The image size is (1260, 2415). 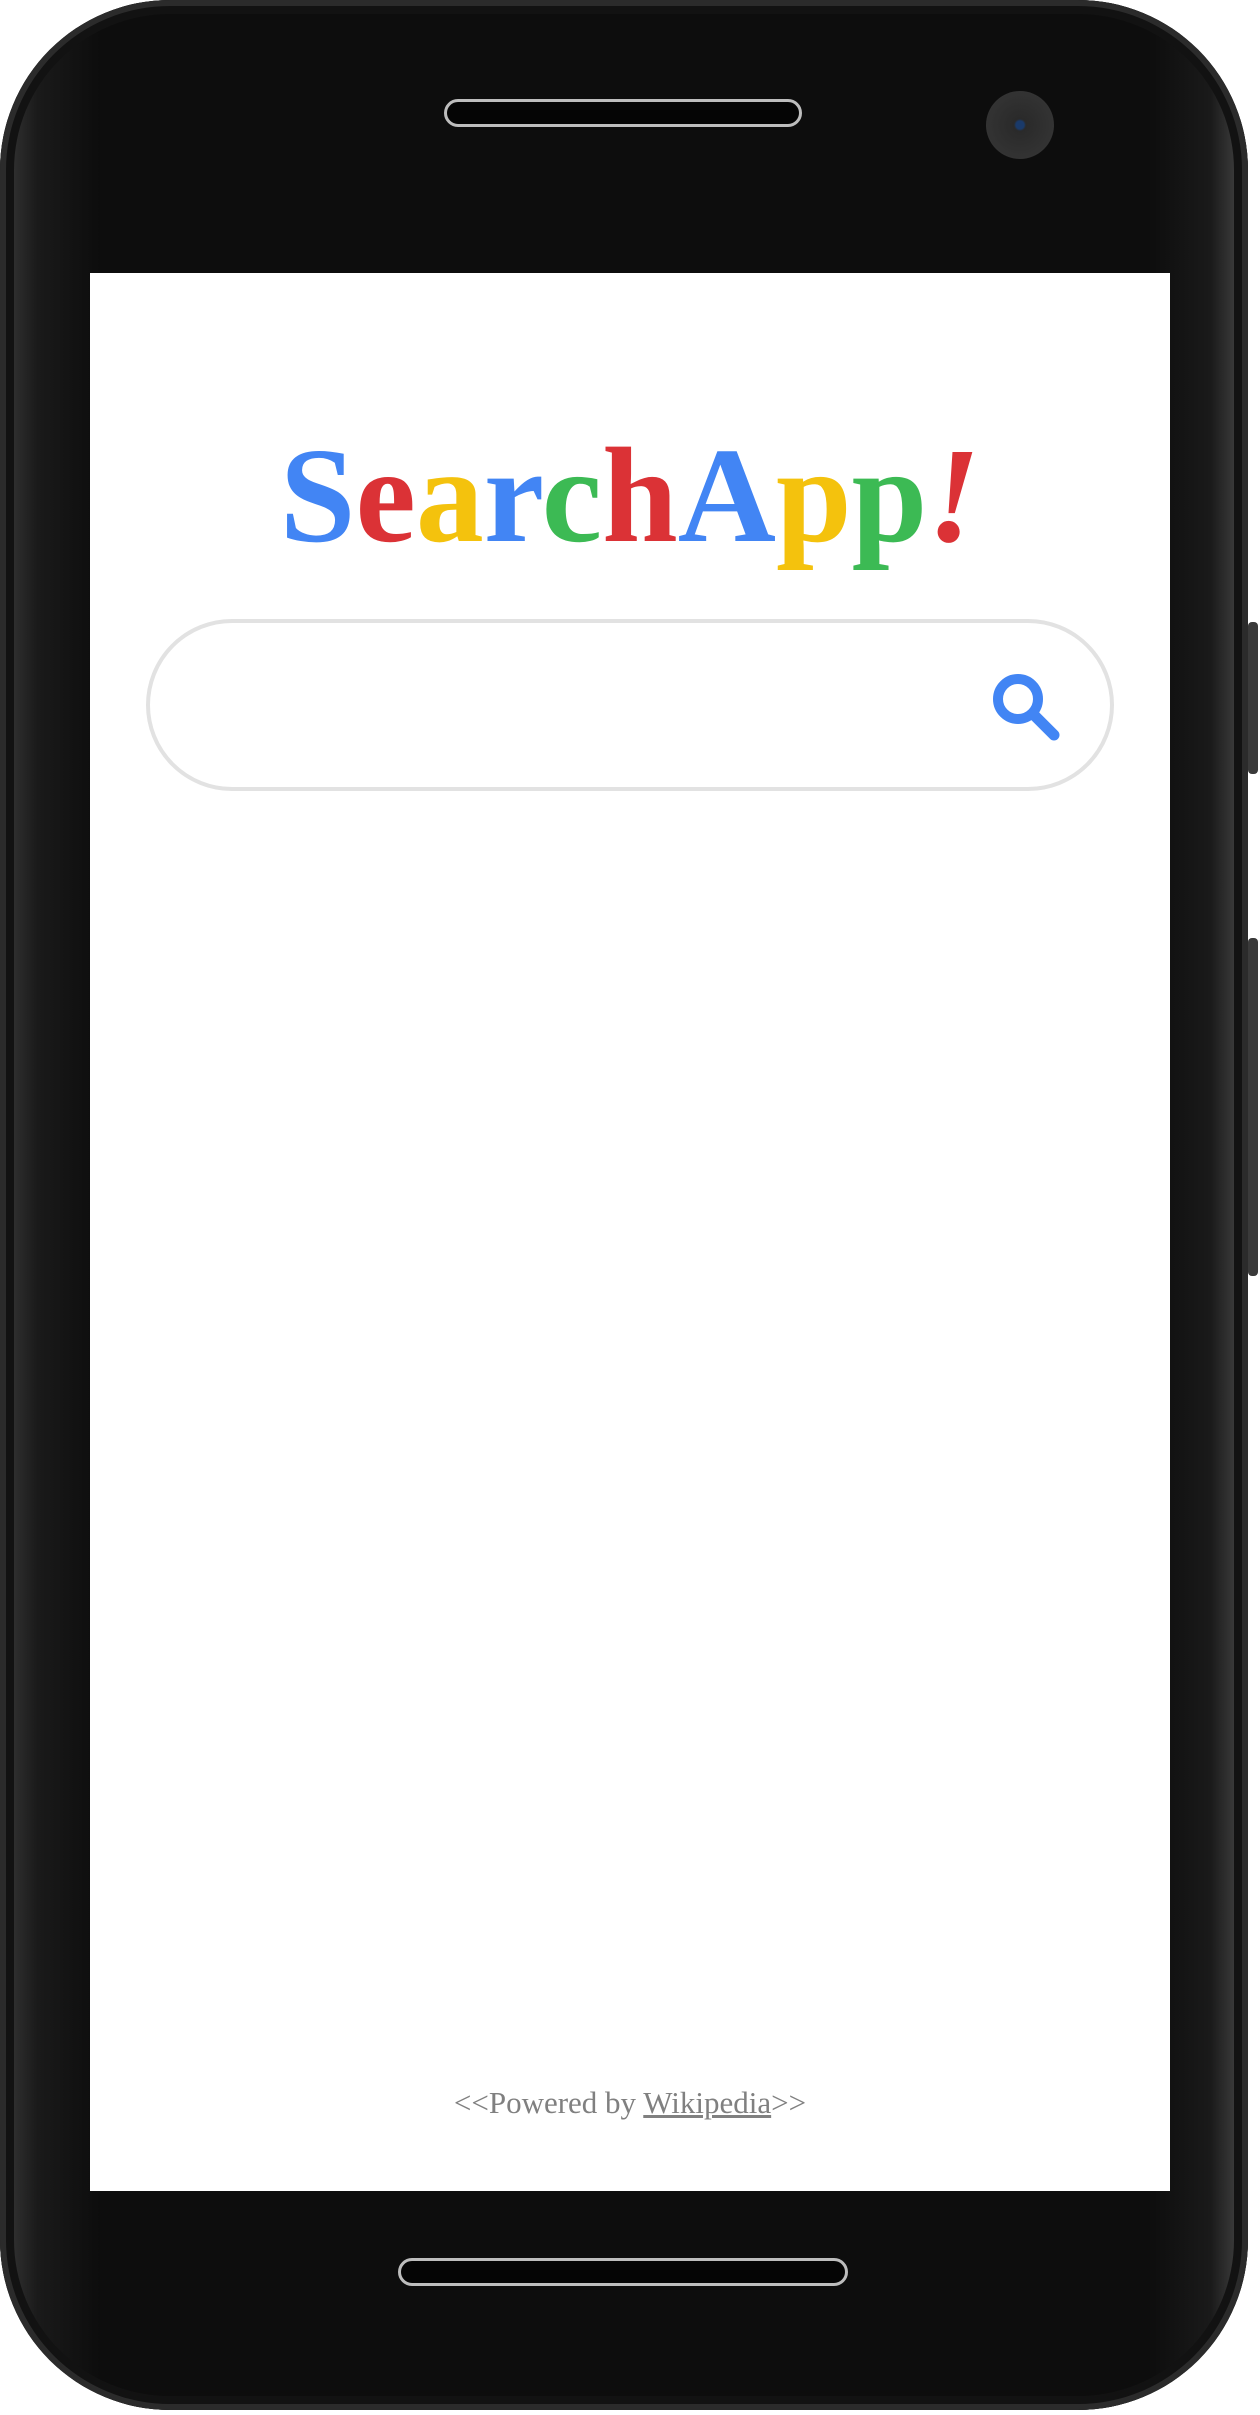 I want to click on logo-letter: h, so click(x=640, y=496).